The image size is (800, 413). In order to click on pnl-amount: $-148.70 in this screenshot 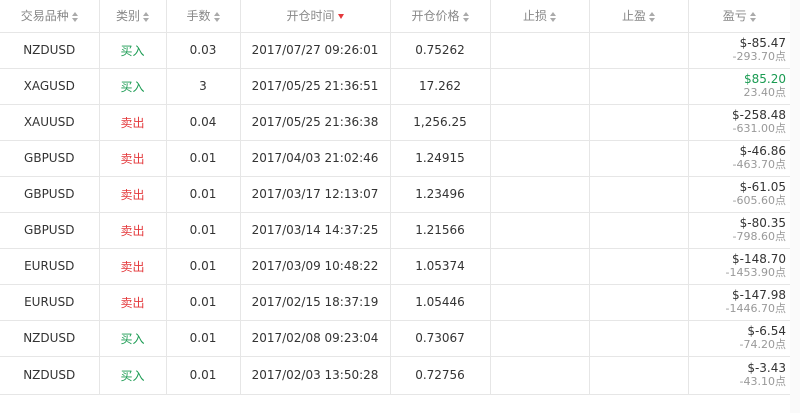, I will do `click(759, 259)`.